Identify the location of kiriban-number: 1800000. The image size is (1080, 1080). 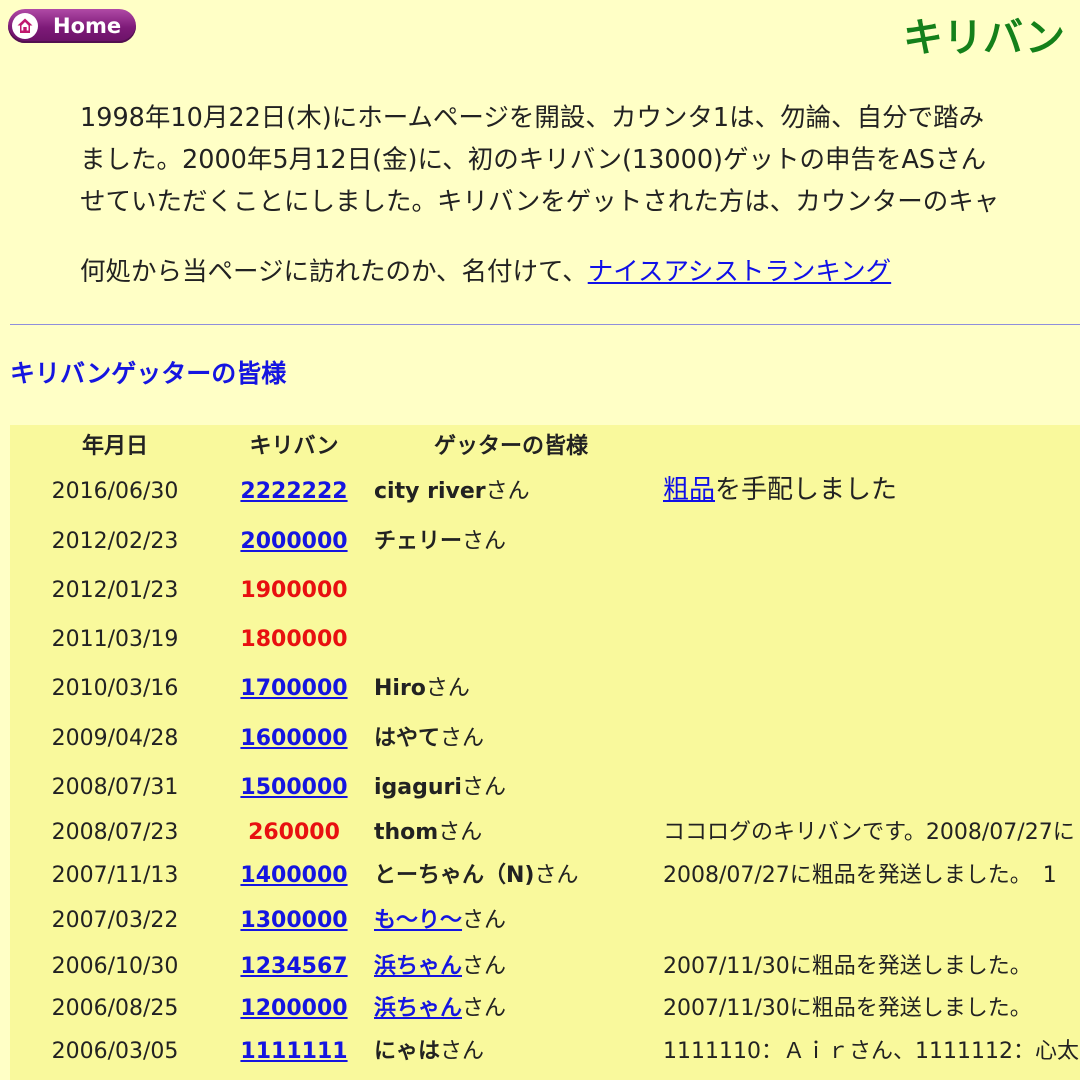
(294, 639).